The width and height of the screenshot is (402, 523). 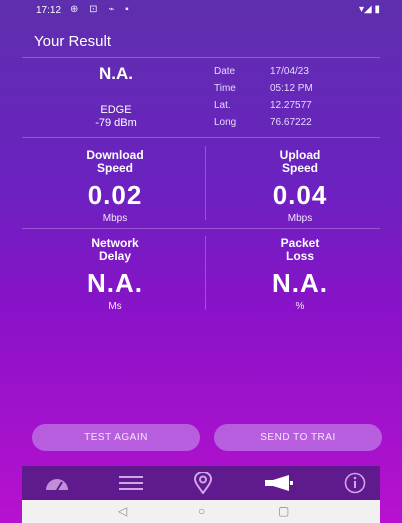 I want to click on info-icon, so click(x=355, y=483).